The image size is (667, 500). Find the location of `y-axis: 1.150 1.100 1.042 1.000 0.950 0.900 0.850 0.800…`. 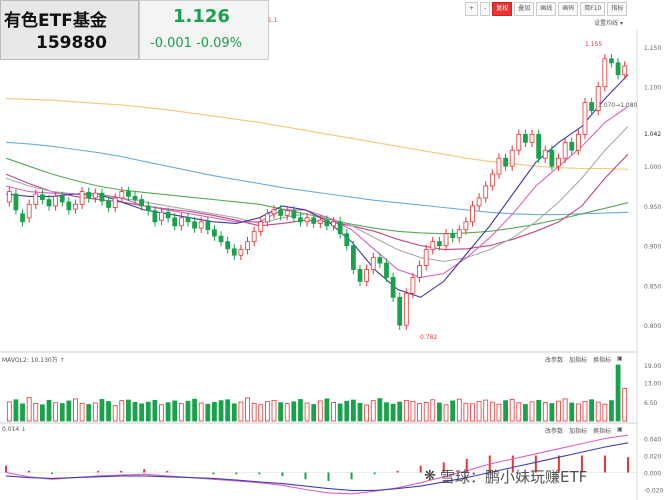

y-axis: 1.150 1.100 1.042 1.000 0.950 0.900 0.850 0.800… is located at coordinates (654, 270).